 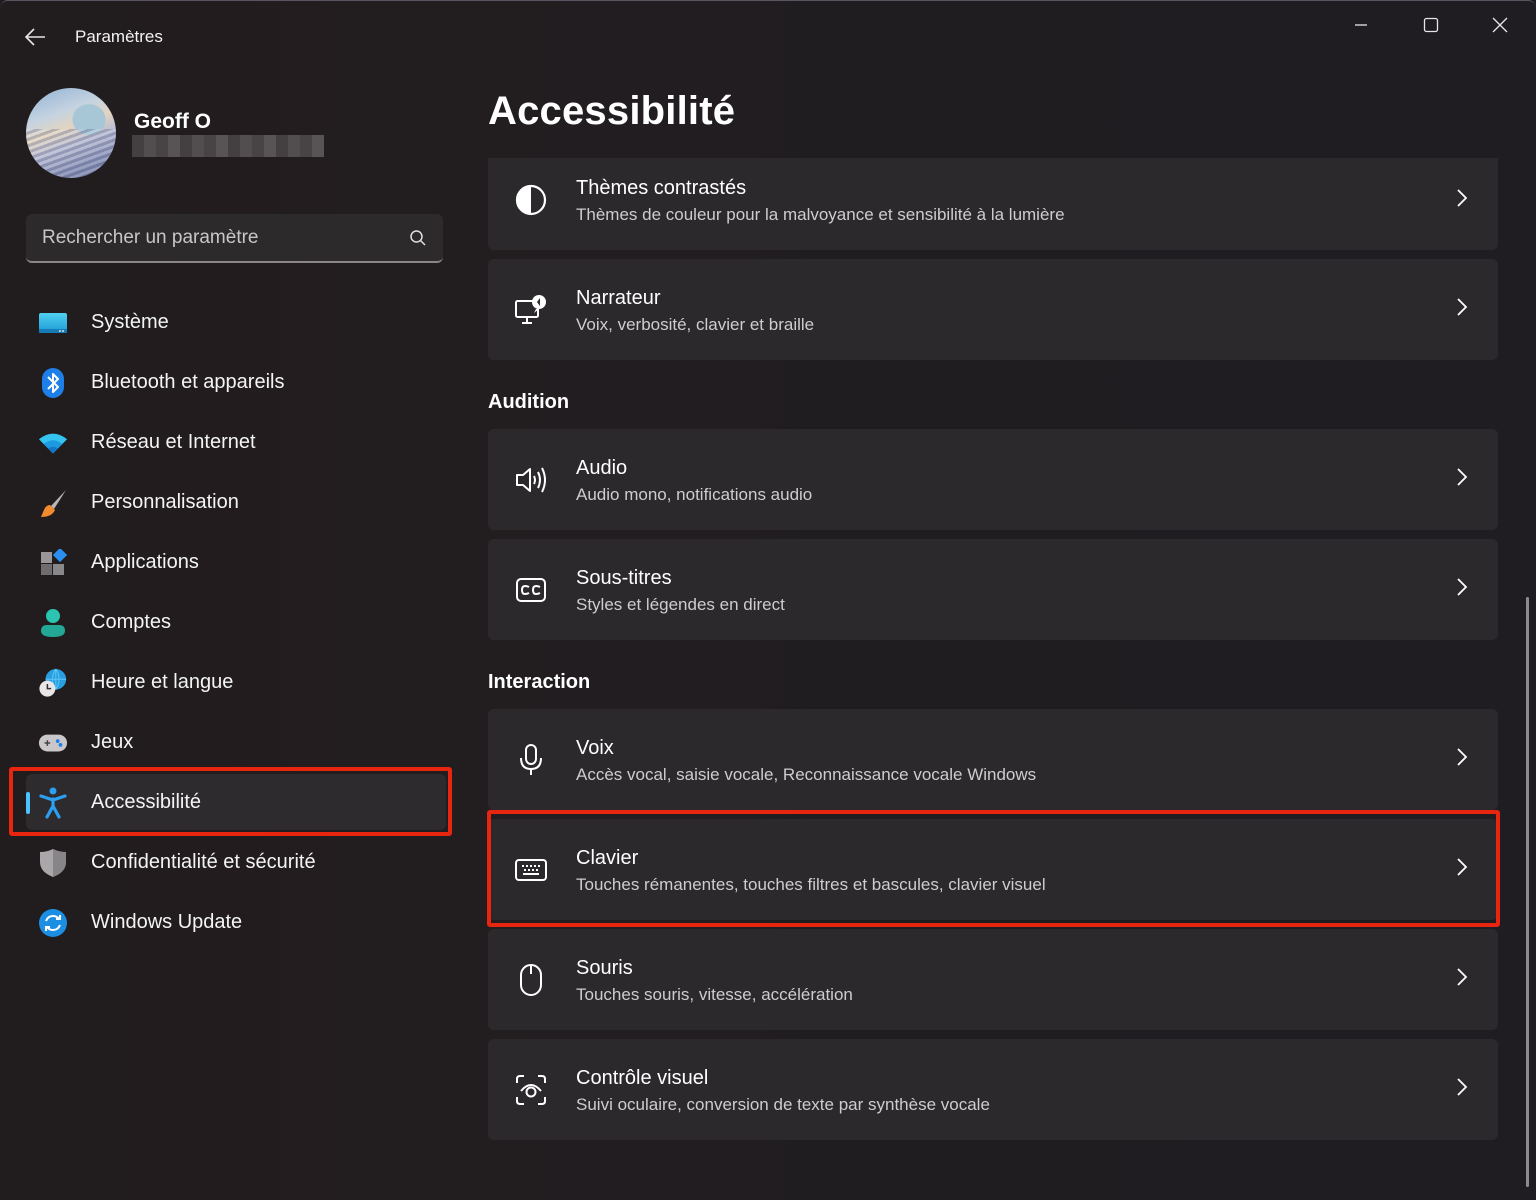 I want to click on sidebar-item-label: Accessibilité, so click(x=146, y=801).